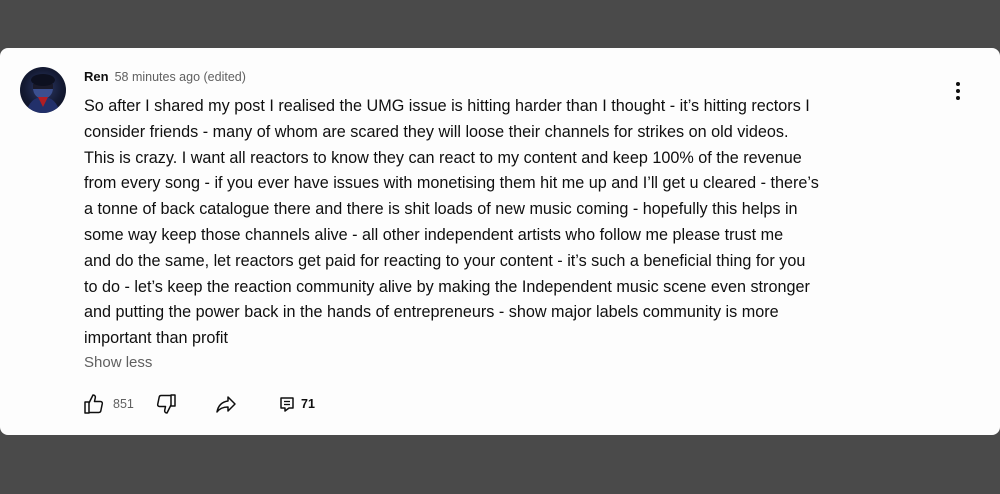 This screenshot has width=1000, height=494. I want to click on dislike-button, so click(166, 404).